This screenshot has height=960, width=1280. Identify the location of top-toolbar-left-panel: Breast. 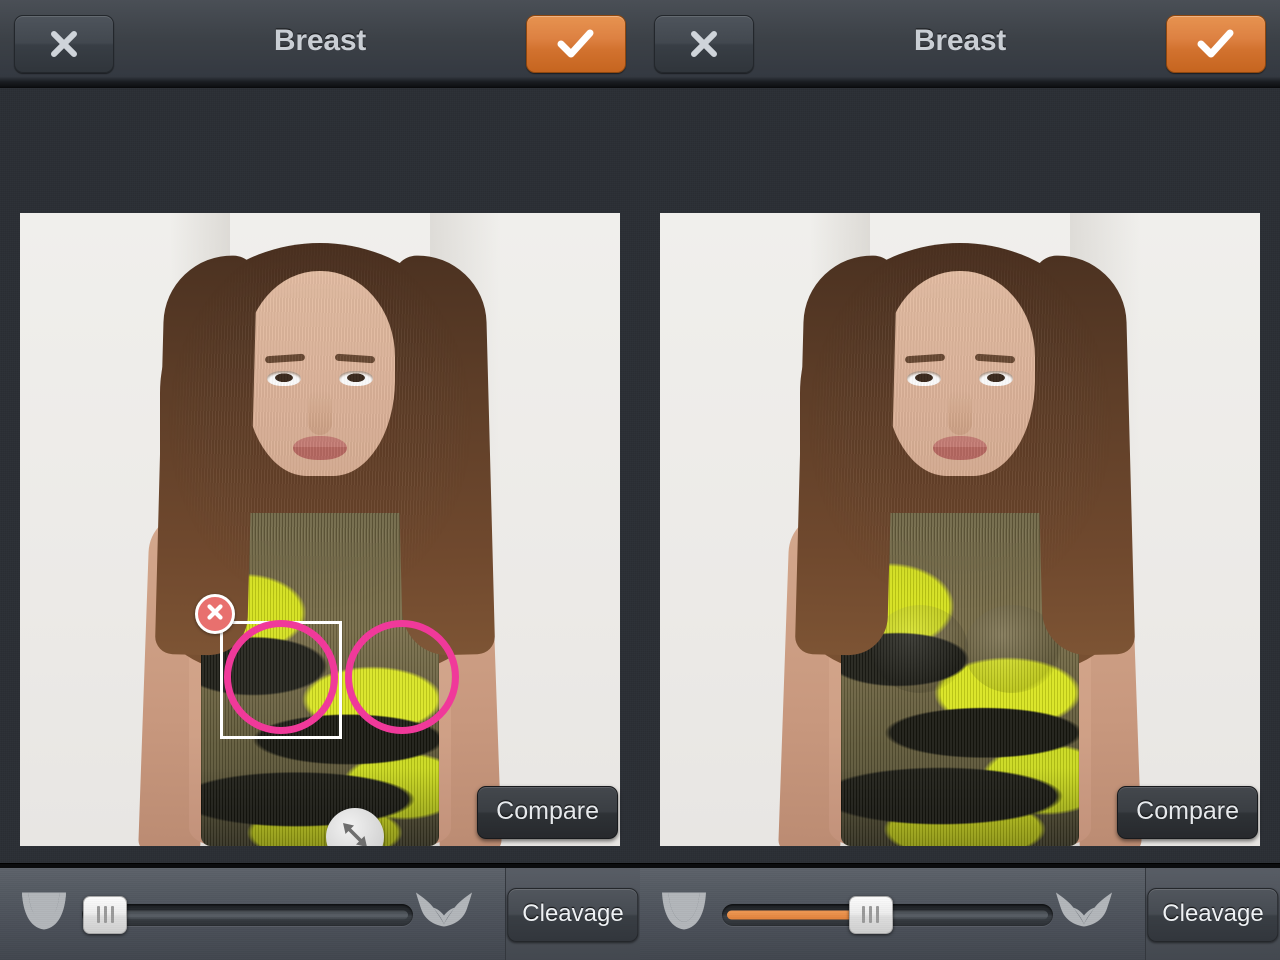
(320, 43).